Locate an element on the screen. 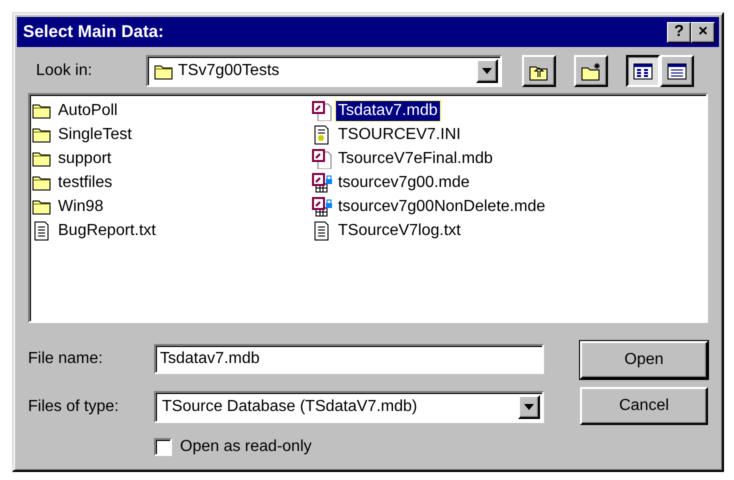 This screenshot has height=480, width=734. list-view-icon is located at coordinates (643, 71).